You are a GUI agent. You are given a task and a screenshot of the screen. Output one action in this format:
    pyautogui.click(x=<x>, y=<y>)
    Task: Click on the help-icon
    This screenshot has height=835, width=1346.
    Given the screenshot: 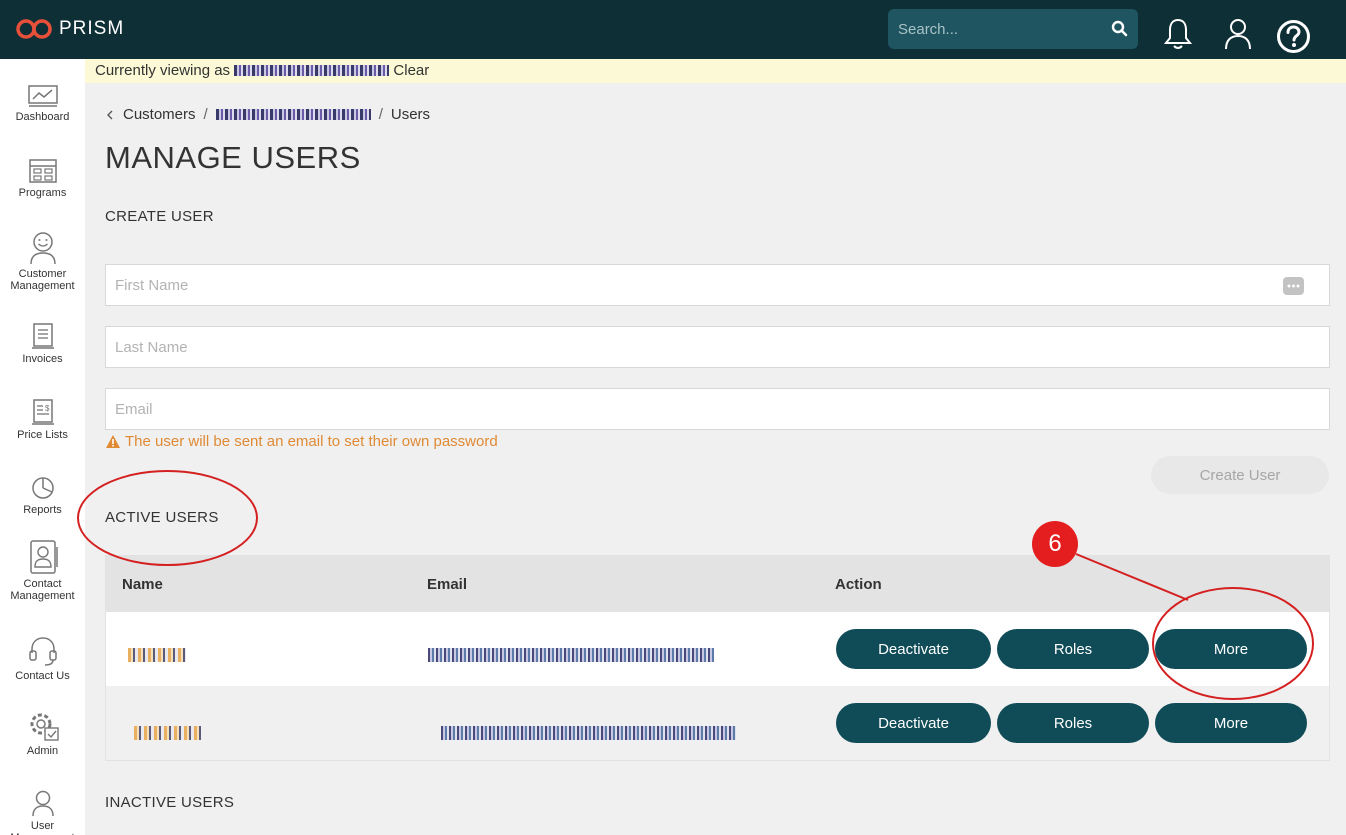 What is the action you would take?
    pyautogui.click(x=1293, y=36)
    